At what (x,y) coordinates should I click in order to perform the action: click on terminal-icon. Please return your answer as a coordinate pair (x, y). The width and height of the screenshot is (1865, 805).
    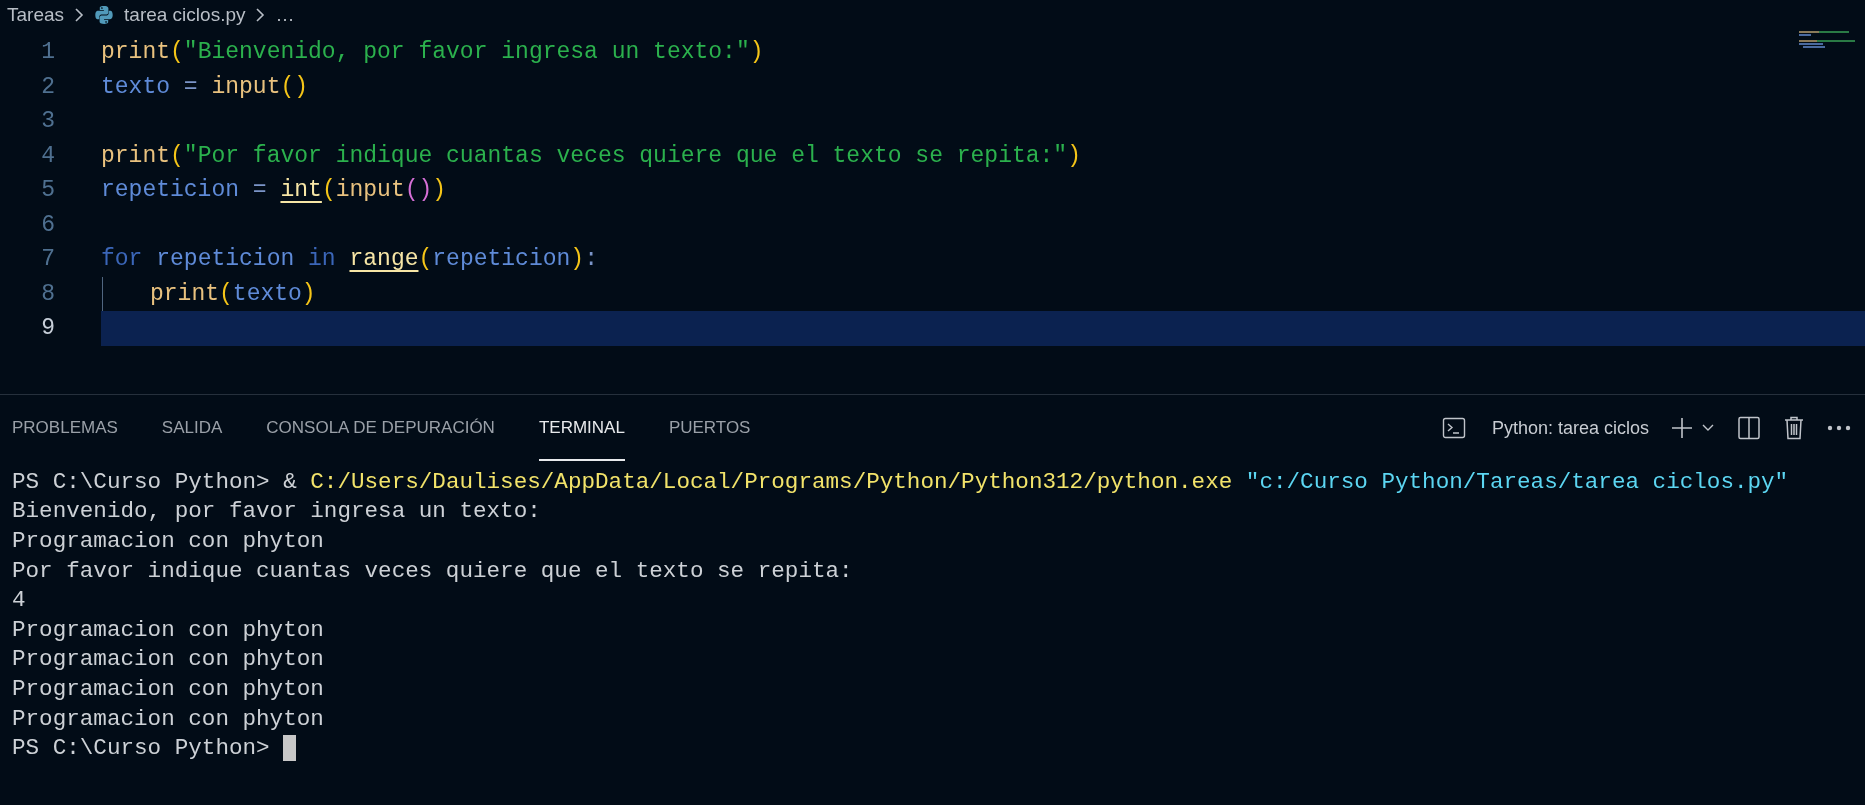
    Looking at the image, I should click on (1453, 428).